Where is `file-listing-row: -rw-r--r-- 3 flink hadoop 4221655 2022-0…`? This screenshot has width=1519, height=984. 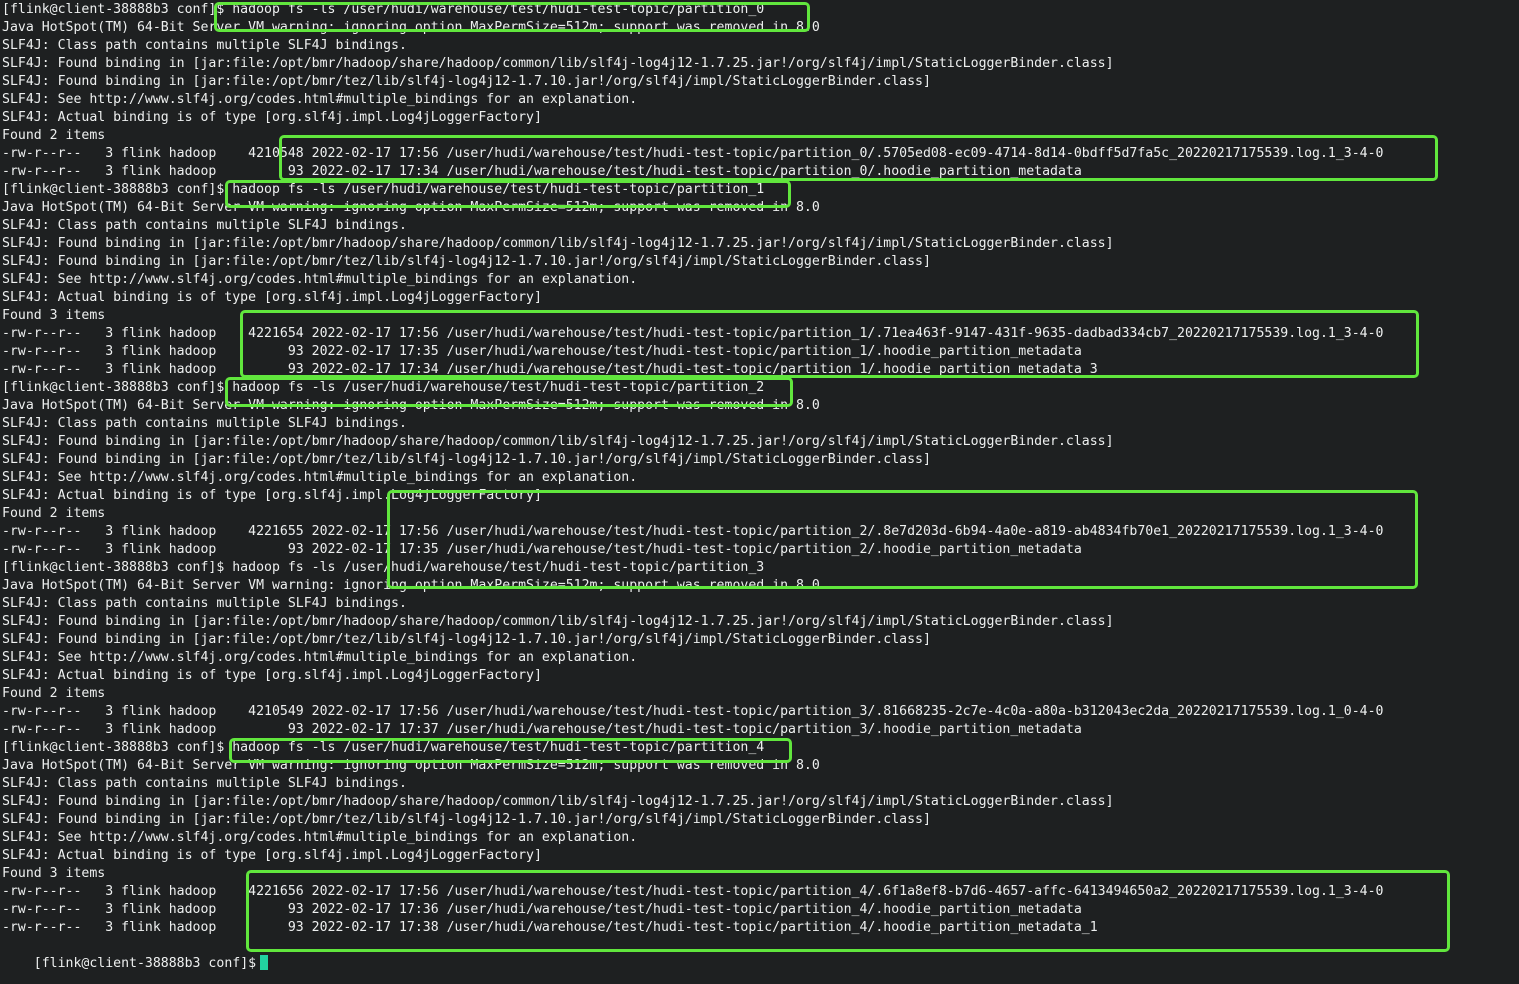
file-listing-row: -rw-r--r-- 3 flink hadoop 4221655 2022-0… is located at coordinates (693, 531).